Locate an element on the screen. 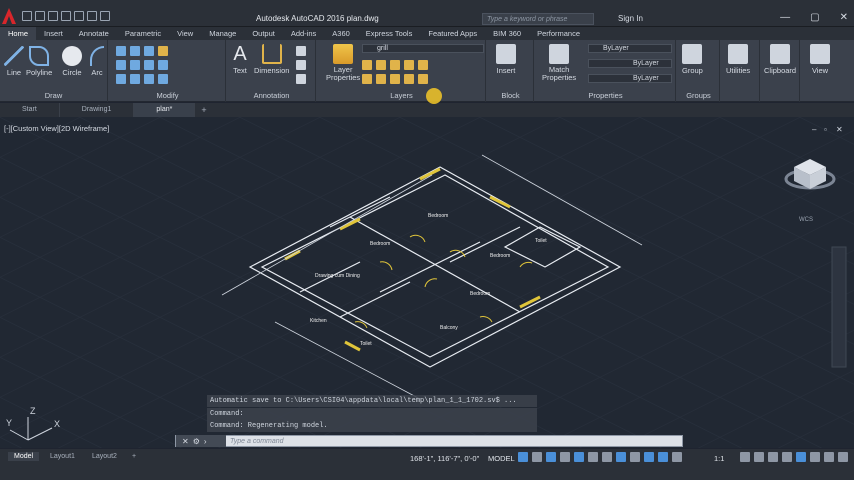 Image resolution: width=854 pixels, height=480 pixels. draw-panel-title: Draw is located at coordinates (53, 95).